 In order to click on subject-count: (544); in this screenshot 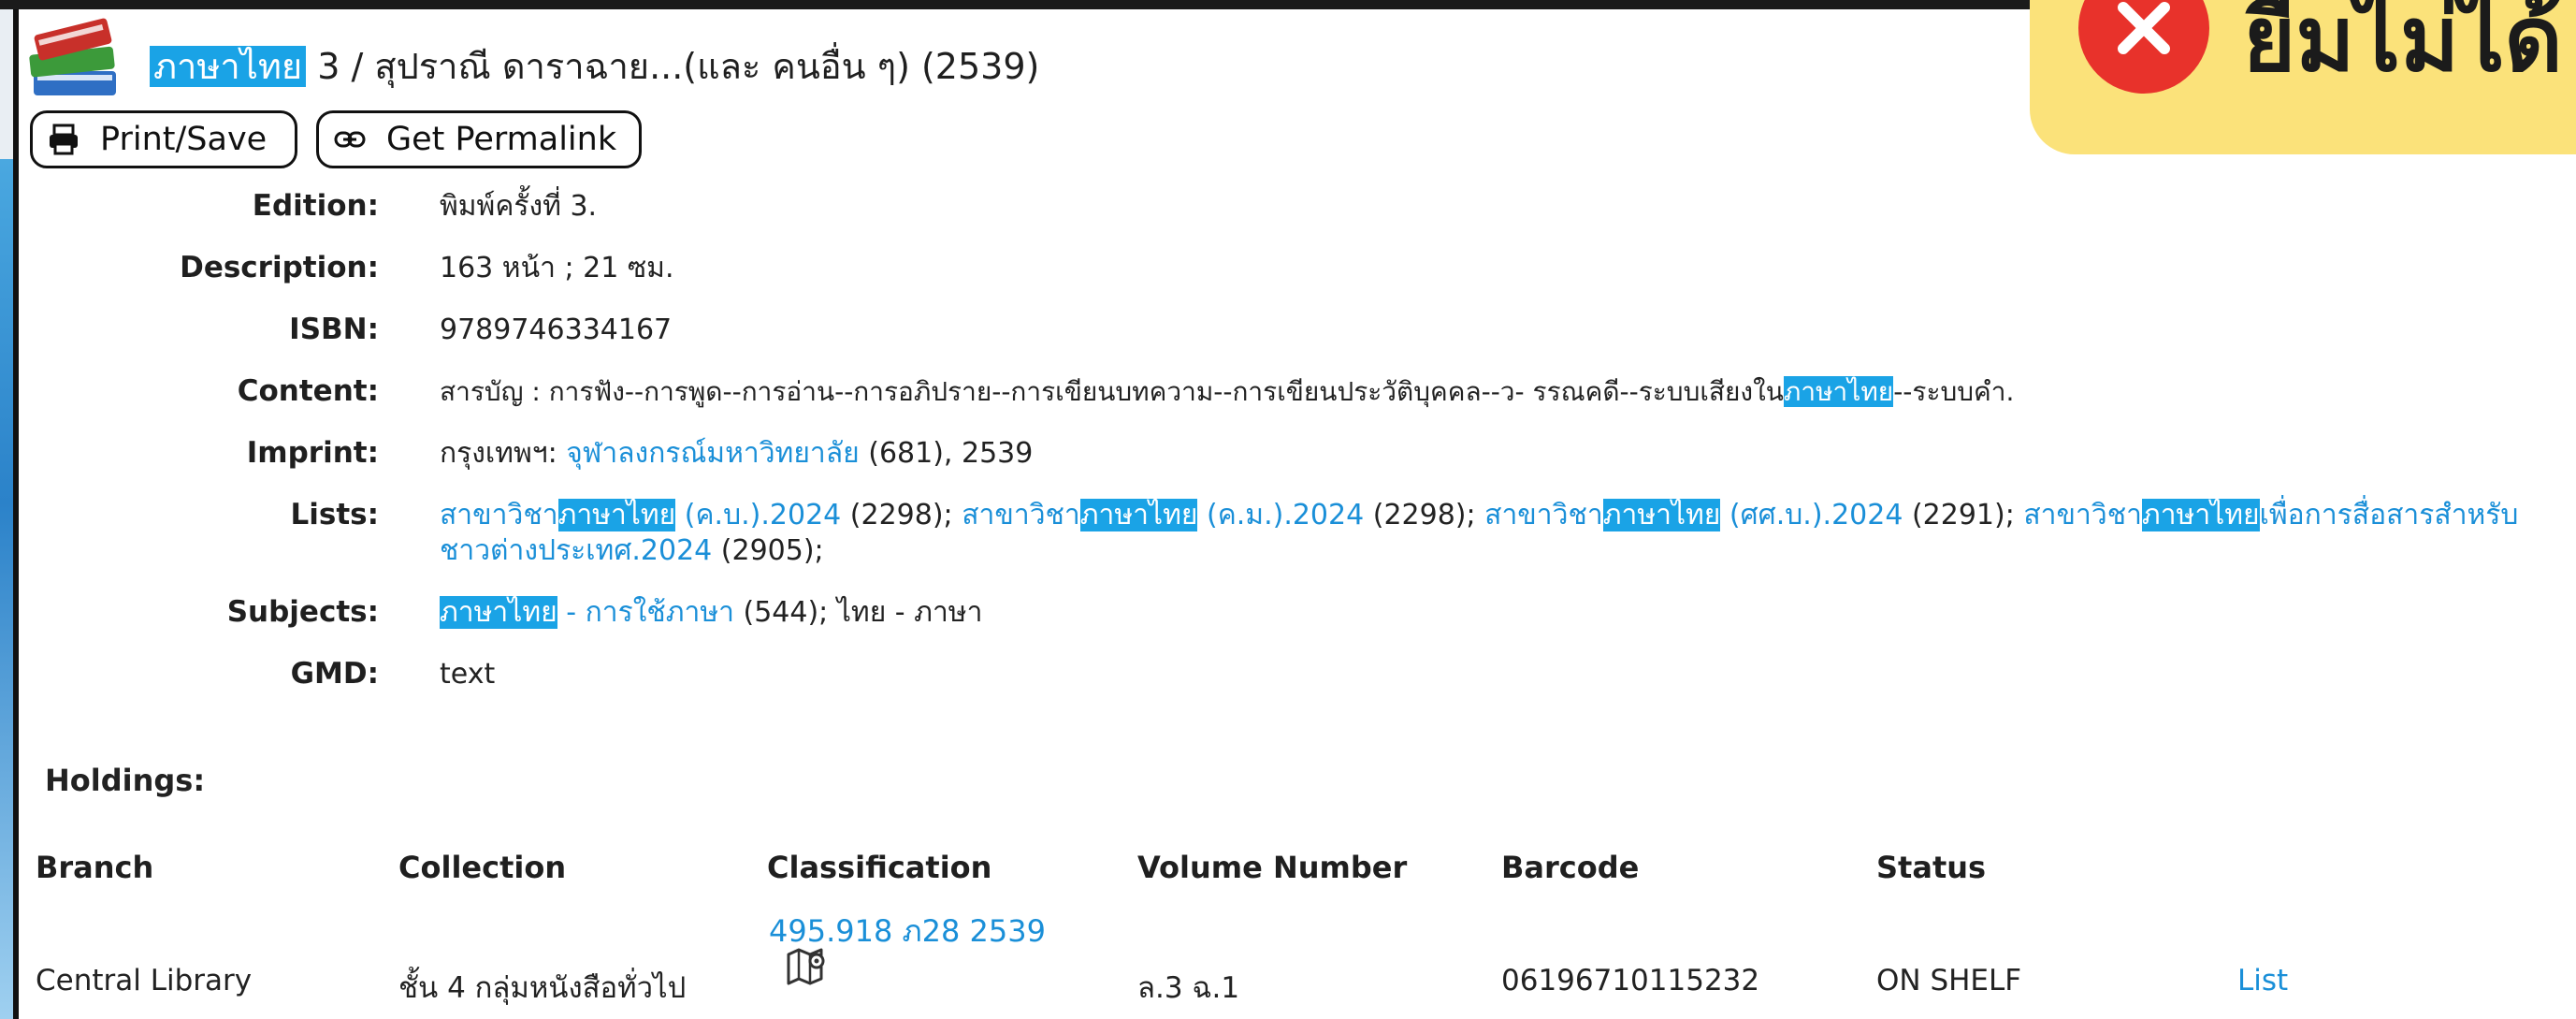, I will do `click(785, 612)`.